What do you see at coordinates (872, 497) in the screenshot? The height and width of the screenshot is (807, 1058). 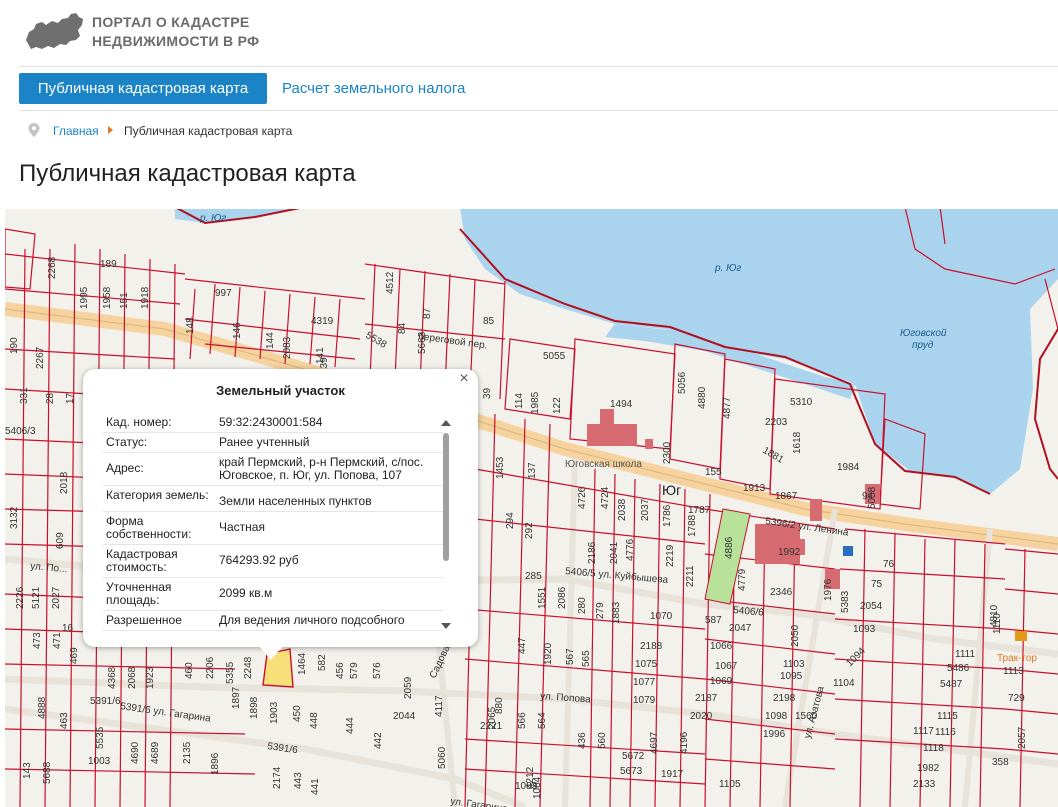 I see `parcel-number: 5058` at bounding box center [872, 497].